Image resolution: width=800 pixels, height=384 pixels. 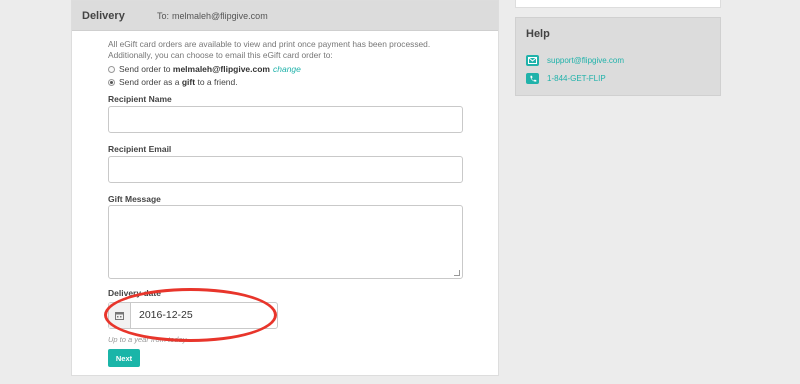 What do you see at coordinates (221, 69) in the screenshot?
I see `option-self-email: melmaleh@flipgive.com` at bounding box center [221, 69].